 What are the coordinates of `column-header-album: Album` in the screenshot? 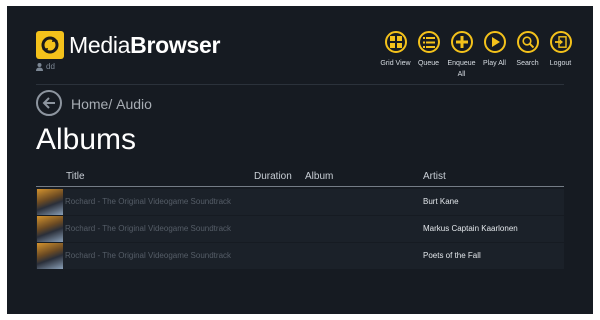 It's located at (319, 176).